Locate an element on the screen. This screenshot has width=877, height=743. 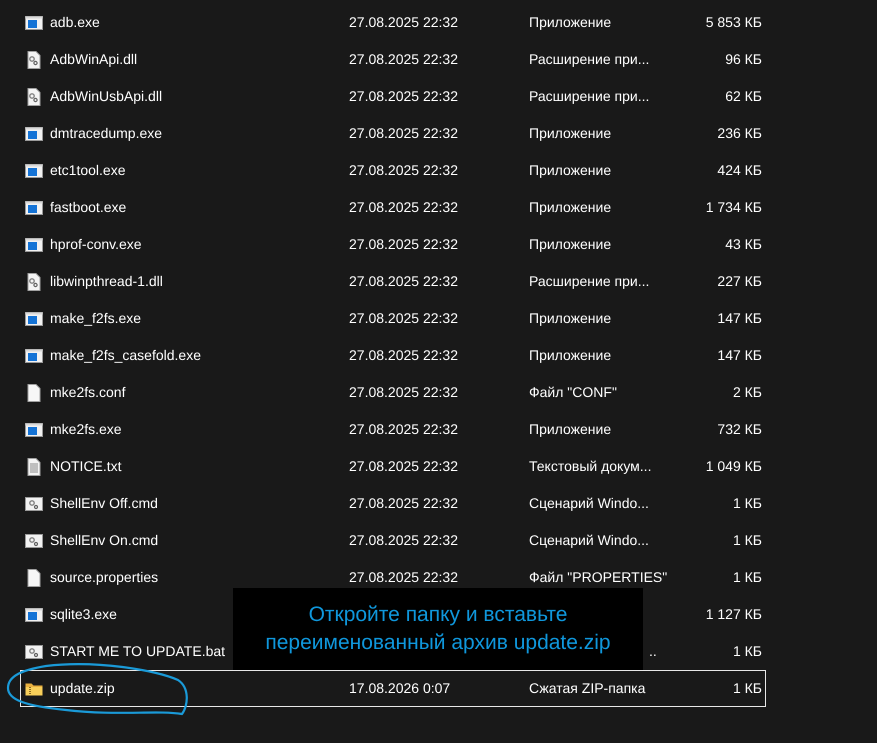
file-size: 1 734 КБ is located at coordinates (734, 207).